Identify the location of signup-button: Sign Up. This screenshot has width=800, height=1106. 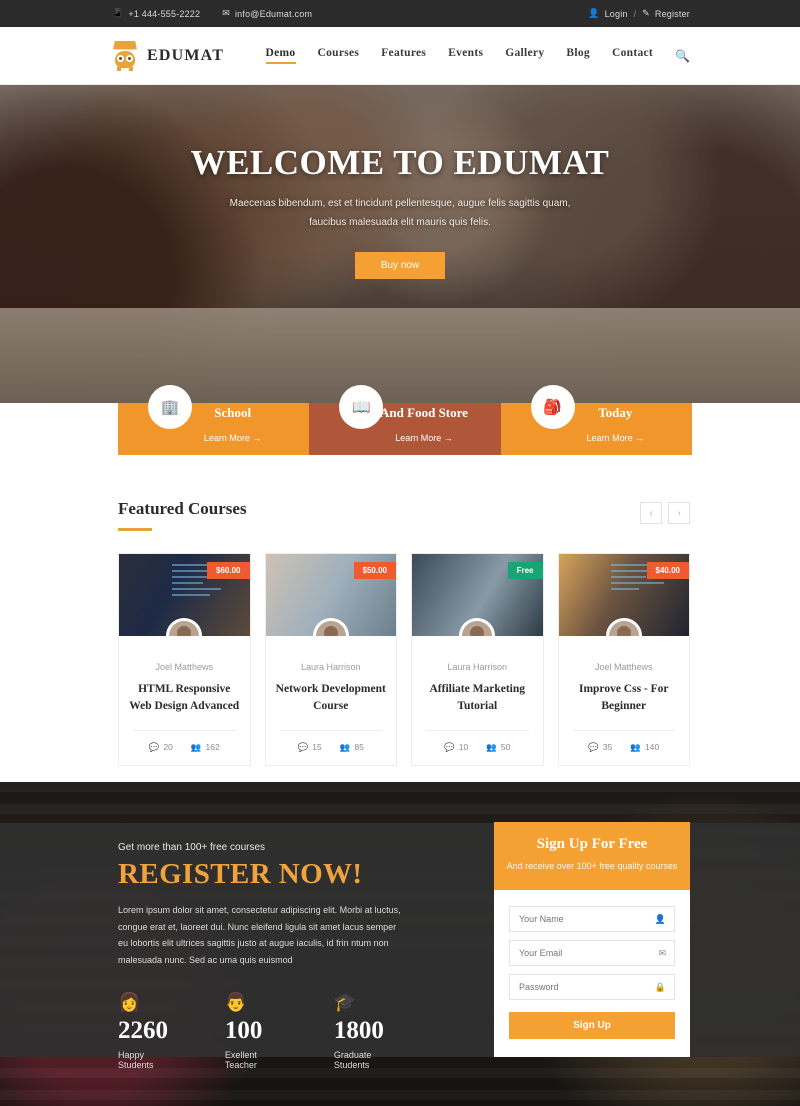
(592, 1026).